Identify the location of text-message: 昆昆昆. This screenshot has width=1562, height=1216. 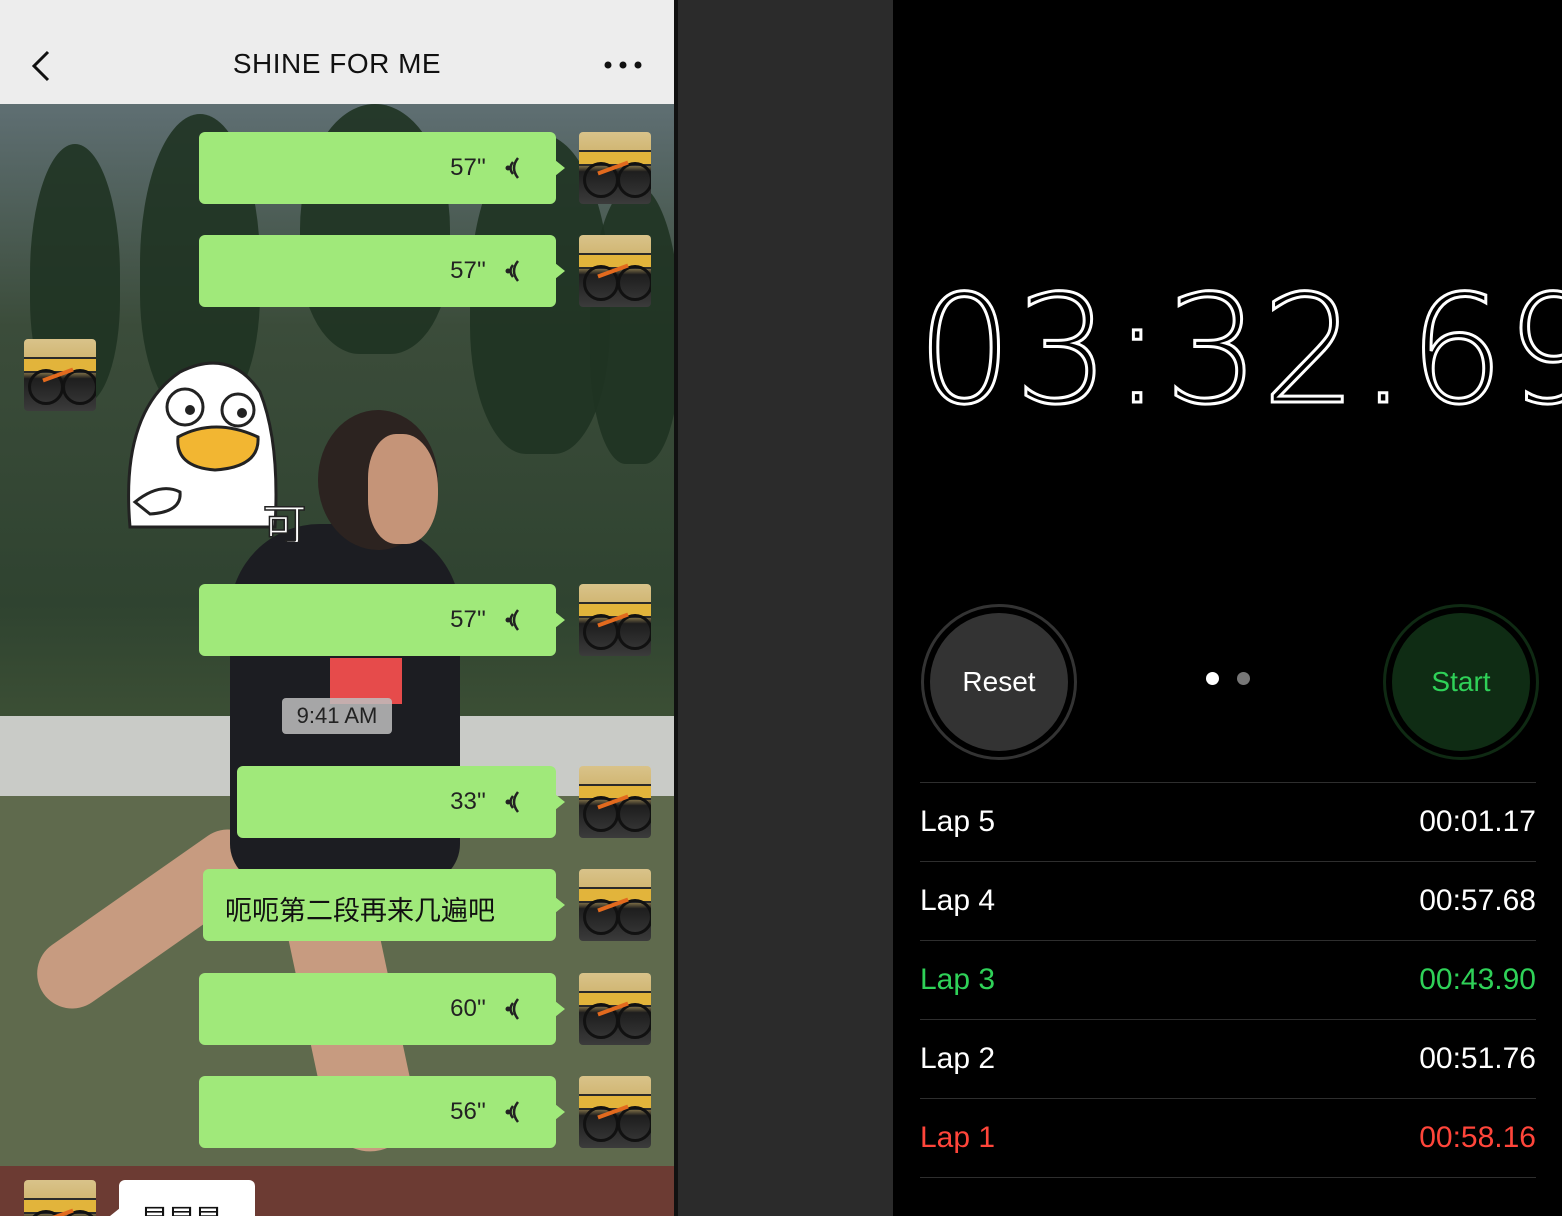
(182, 1198).